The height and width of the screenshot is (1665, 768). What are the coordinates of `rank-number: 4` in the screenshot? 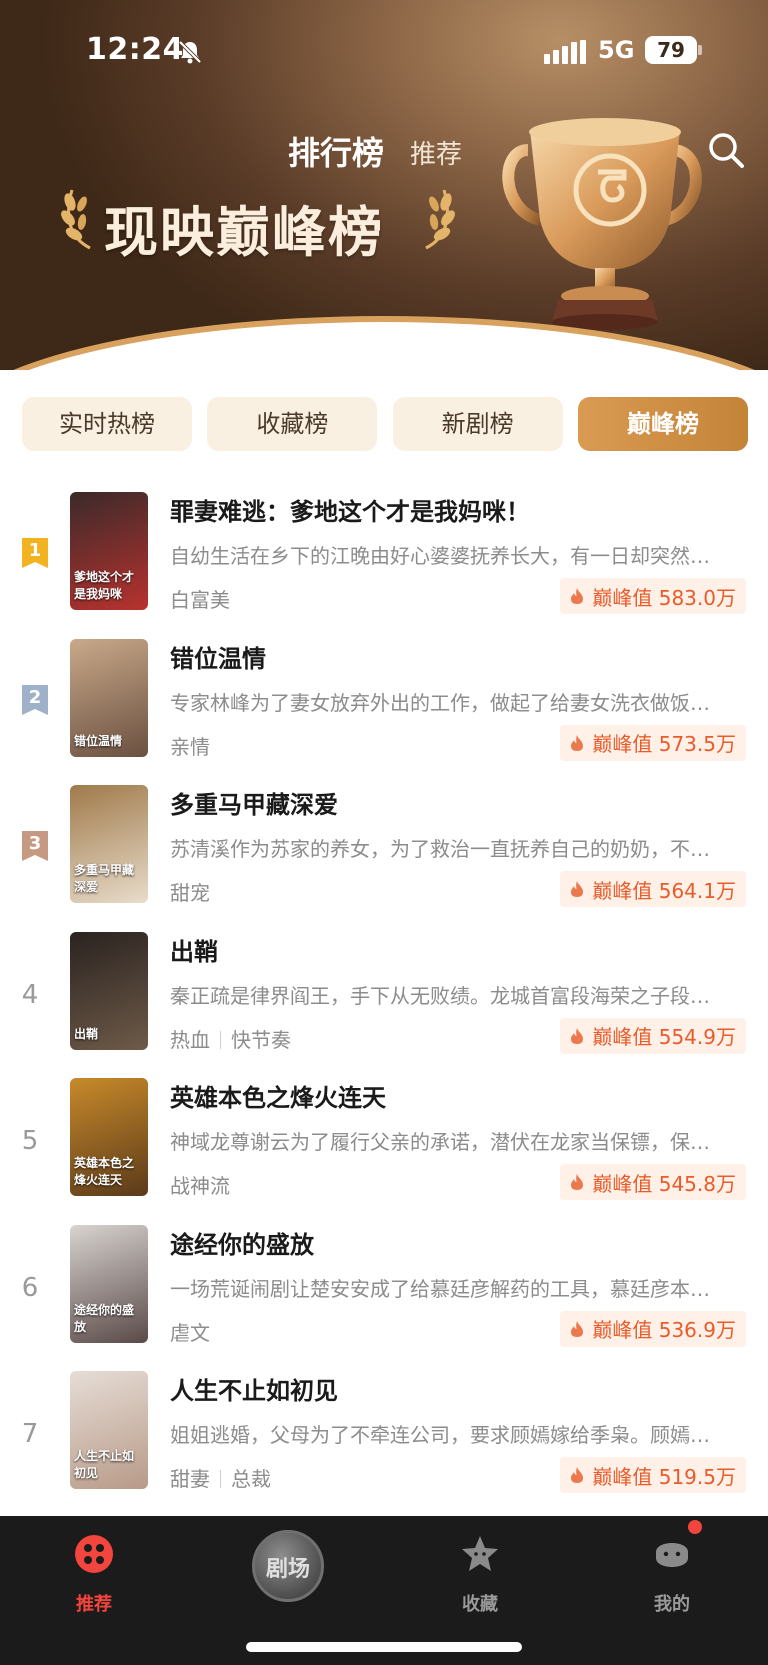 It's located at (30, 994).